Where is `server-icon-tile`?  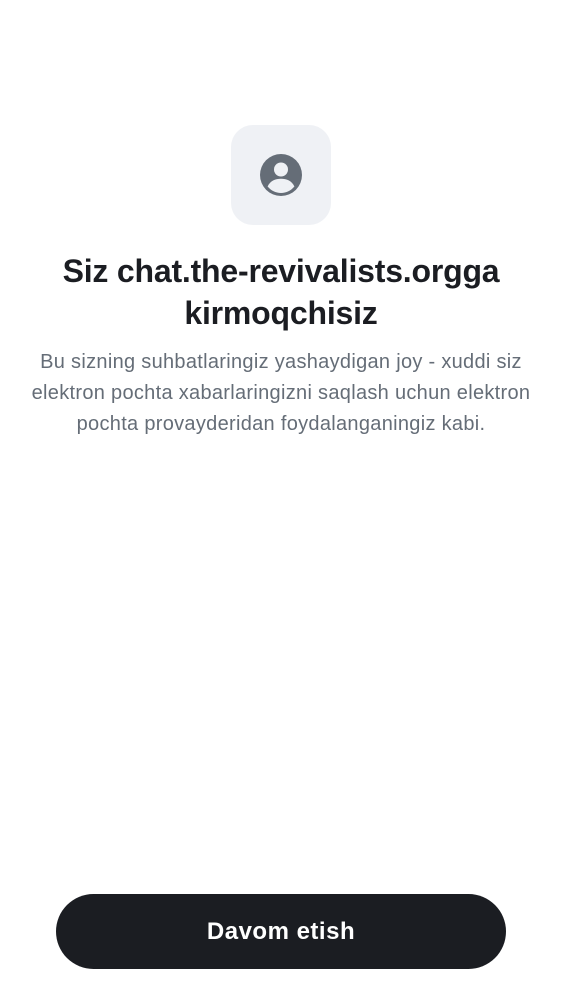
server-icon-tile is located at coordinates (281, 175).